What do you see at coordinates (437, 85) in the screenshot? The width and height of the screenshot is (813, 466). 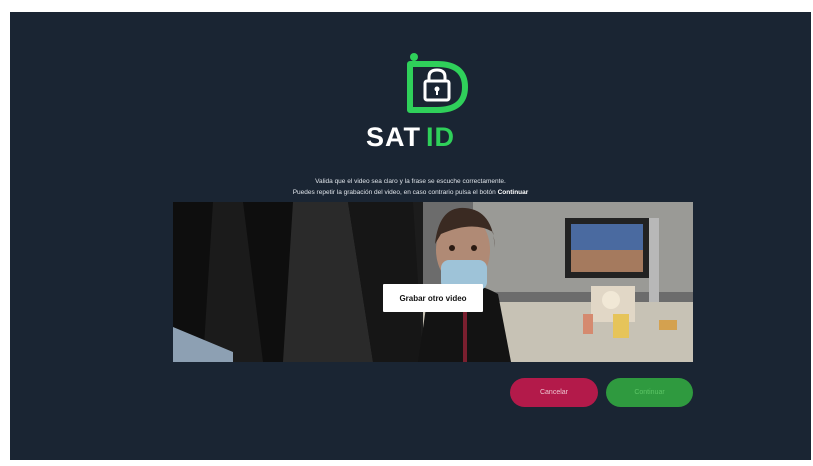 I see `lock-icon` at bounding box center [437, 85].